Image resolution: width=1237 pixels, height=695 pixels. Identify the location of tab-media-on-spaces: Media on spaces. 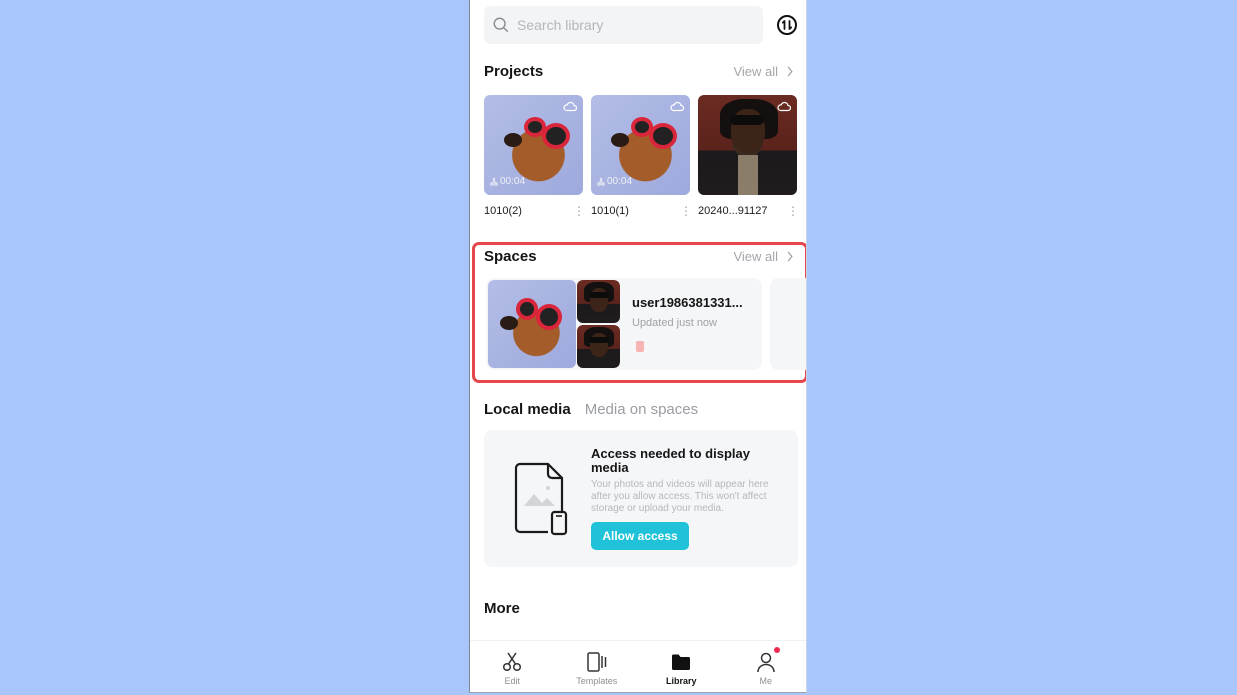
(641, 409).